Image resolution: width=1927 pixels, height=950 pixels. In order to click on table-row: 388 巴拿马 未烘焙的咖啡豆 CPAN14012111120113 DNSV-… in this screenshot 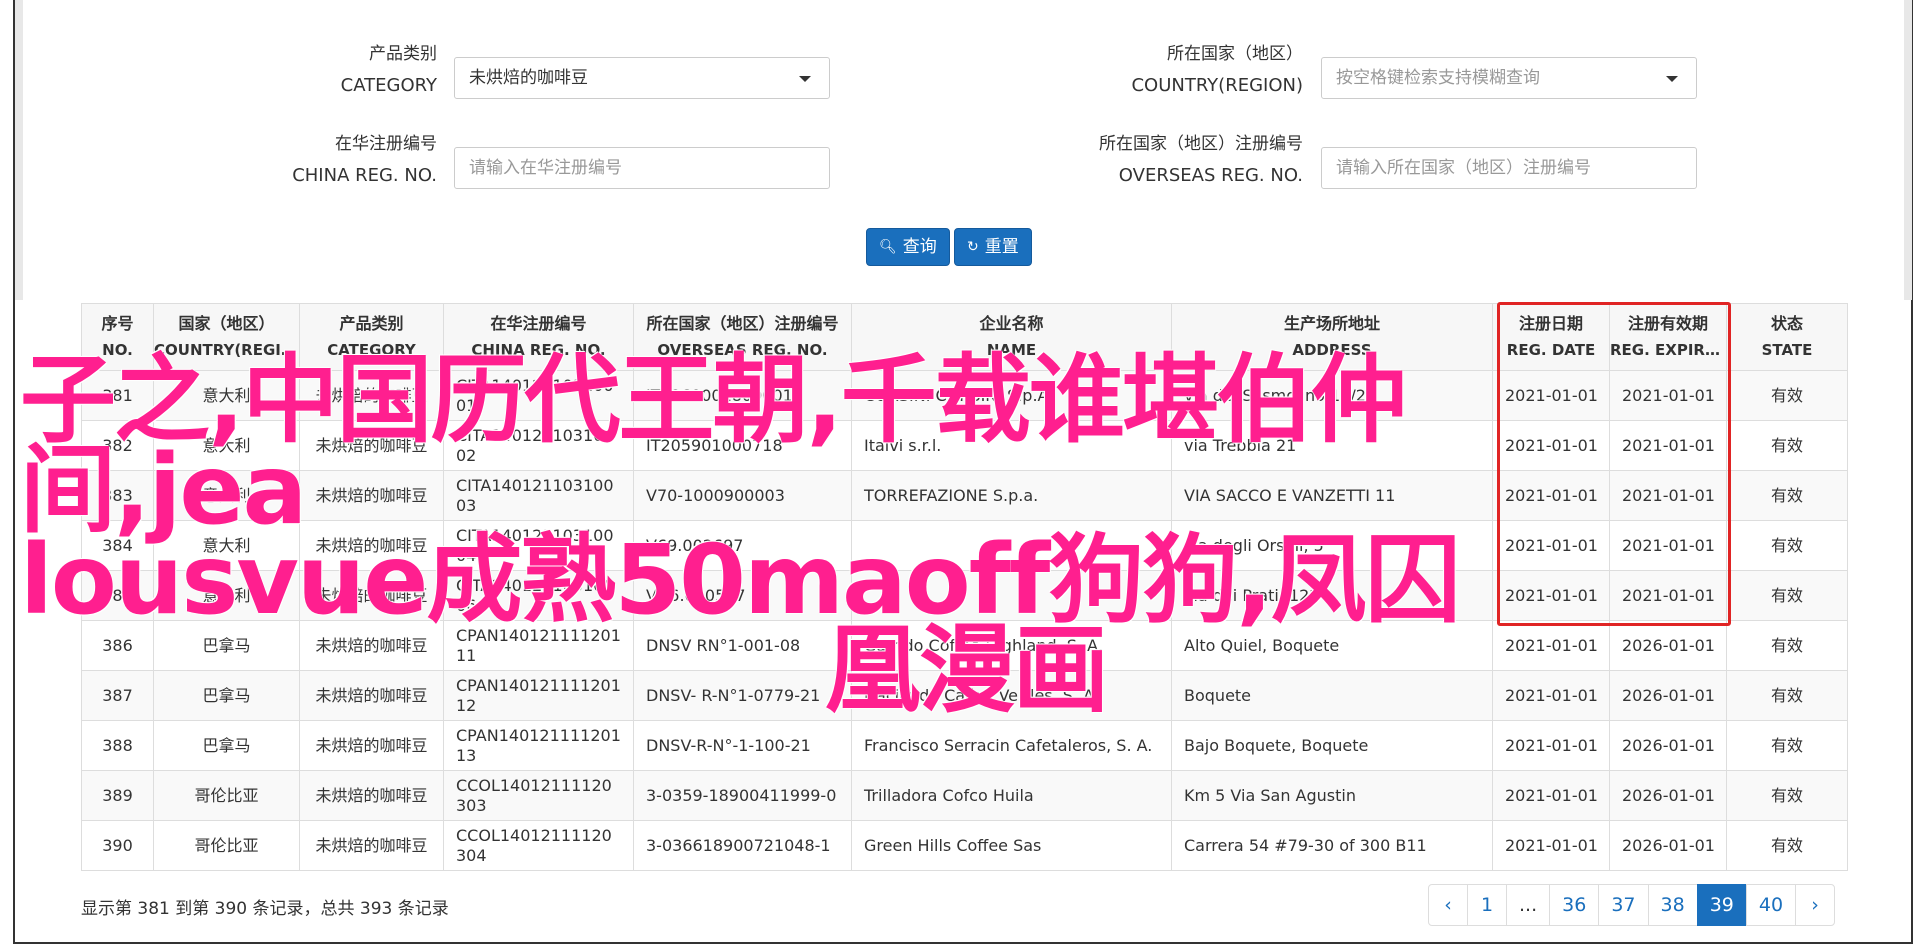, I will do `click(964, 745)`.